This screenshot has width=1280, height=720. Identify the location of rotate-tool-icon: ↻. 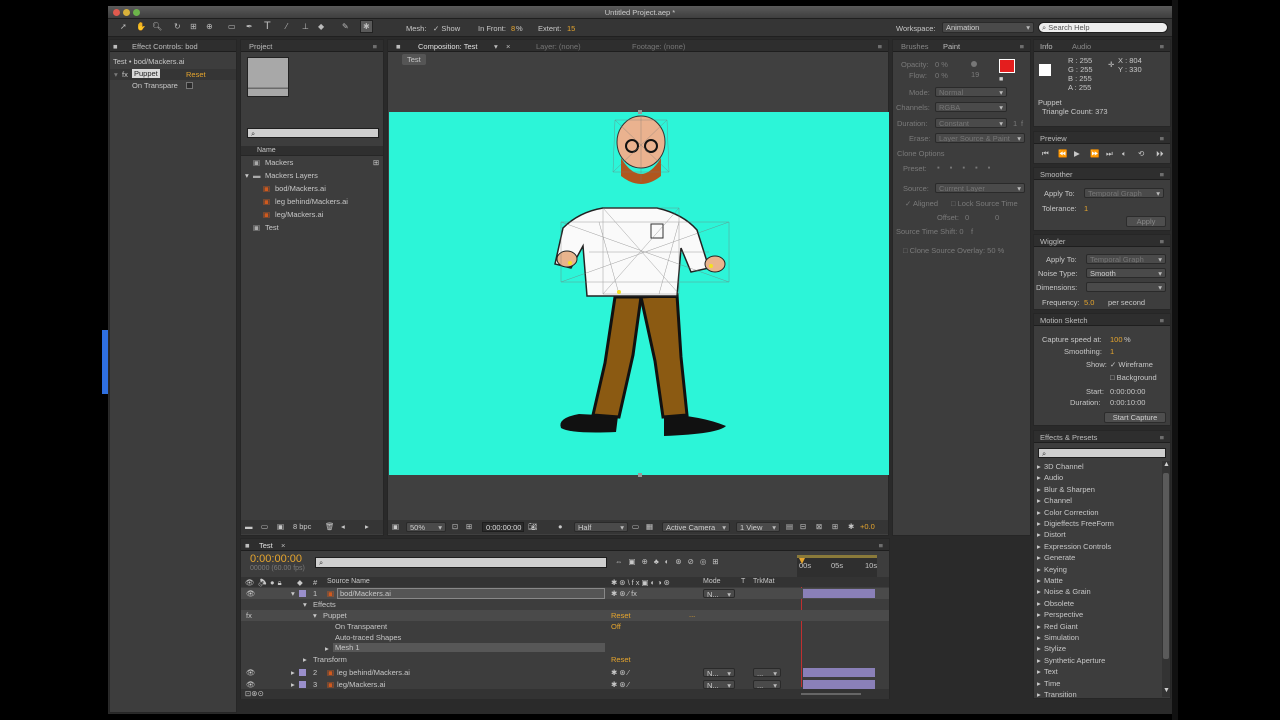
(177, 26).